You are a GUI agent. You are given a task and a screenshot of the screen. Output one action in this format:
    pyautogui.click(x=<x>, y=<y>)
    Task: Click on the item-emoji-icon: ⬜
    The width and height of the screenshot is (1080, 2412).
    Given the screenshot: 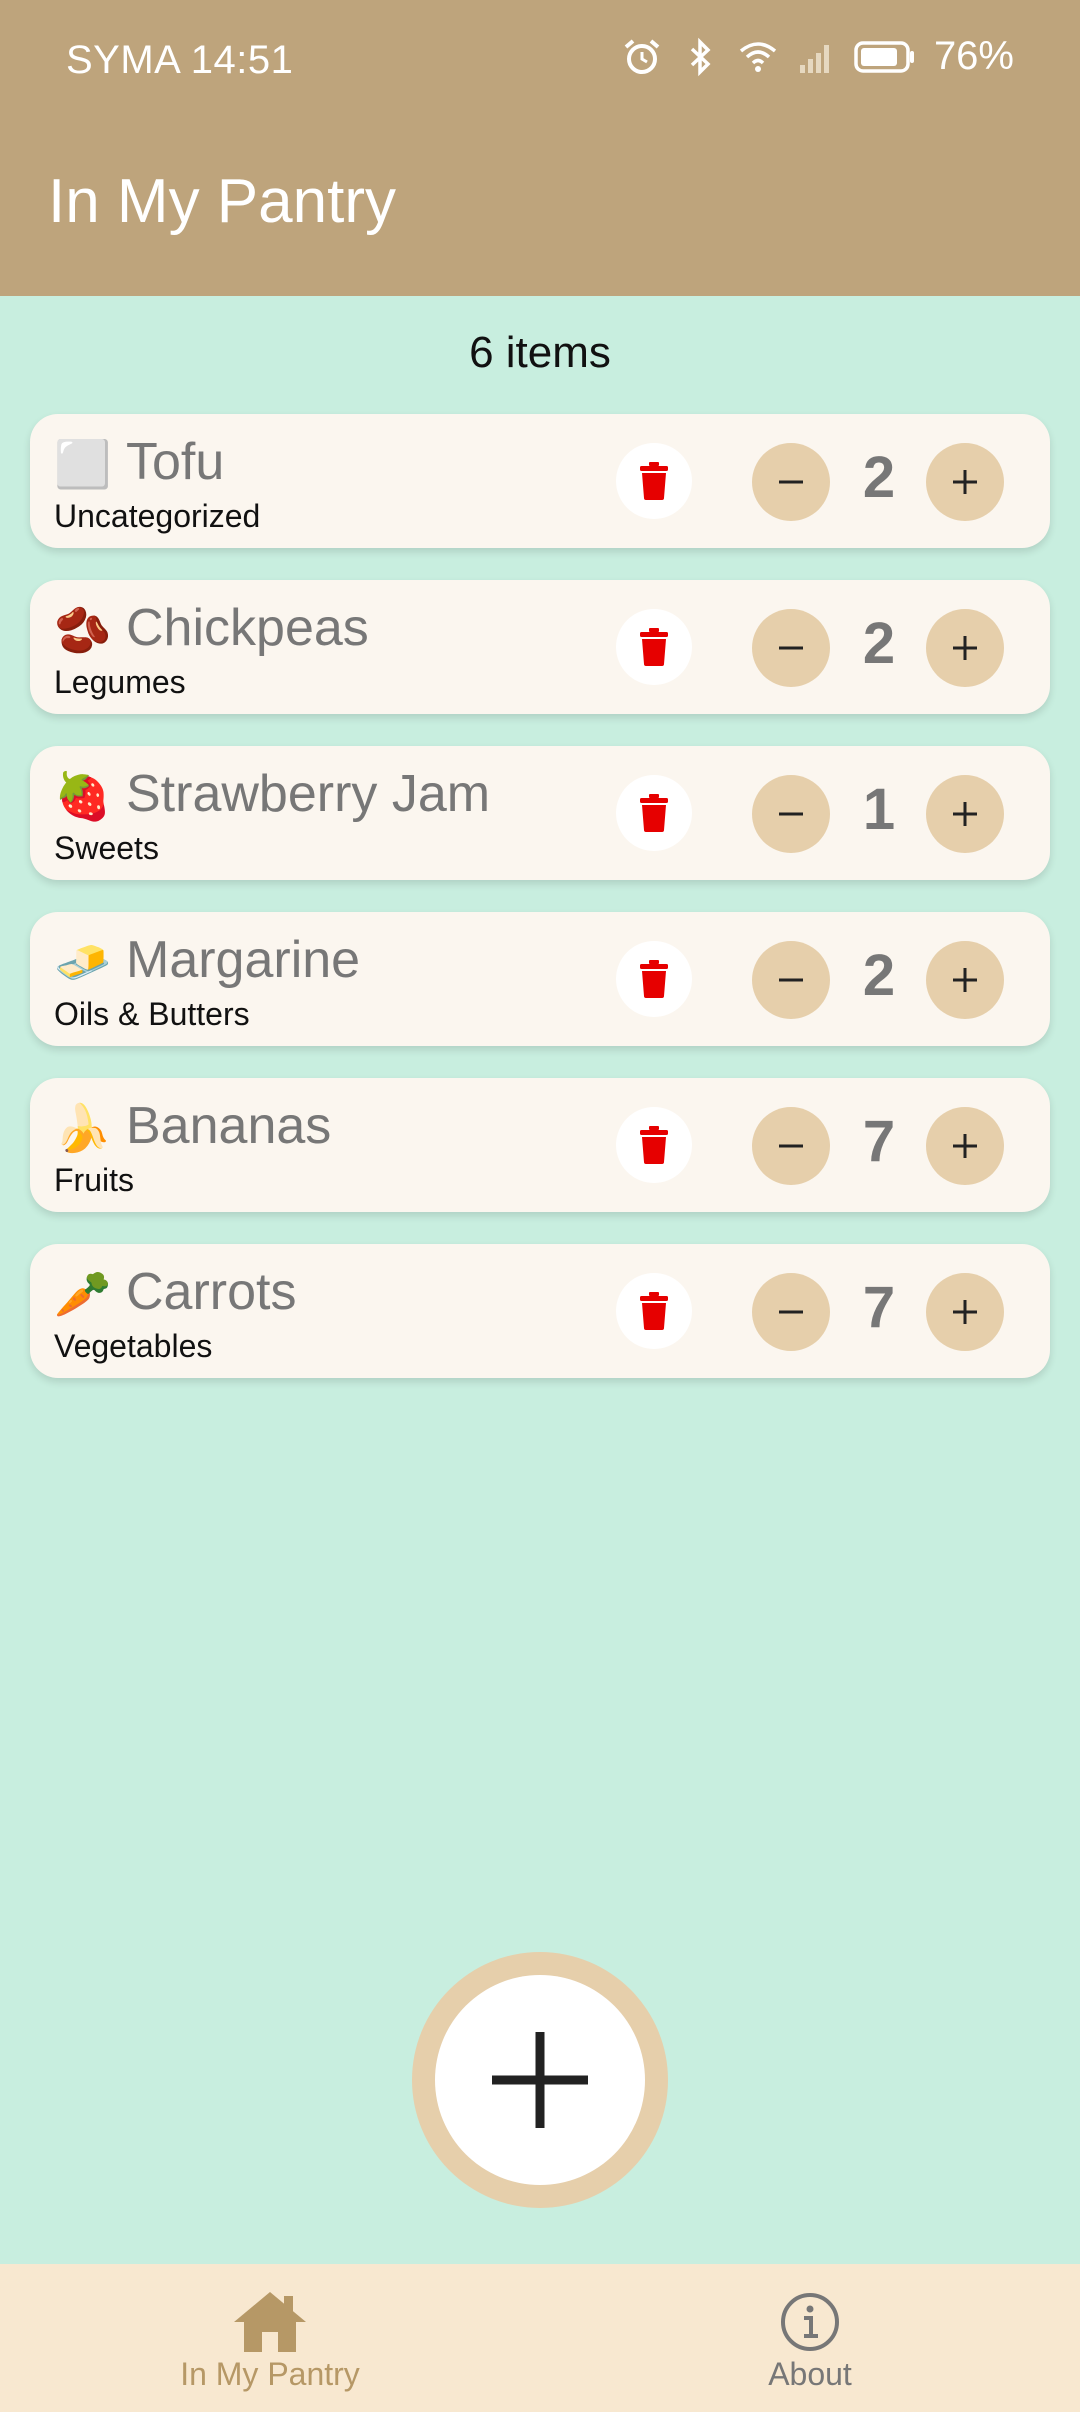 What is the action you would take?
    pyautogui.click(x=83, y=464)
    